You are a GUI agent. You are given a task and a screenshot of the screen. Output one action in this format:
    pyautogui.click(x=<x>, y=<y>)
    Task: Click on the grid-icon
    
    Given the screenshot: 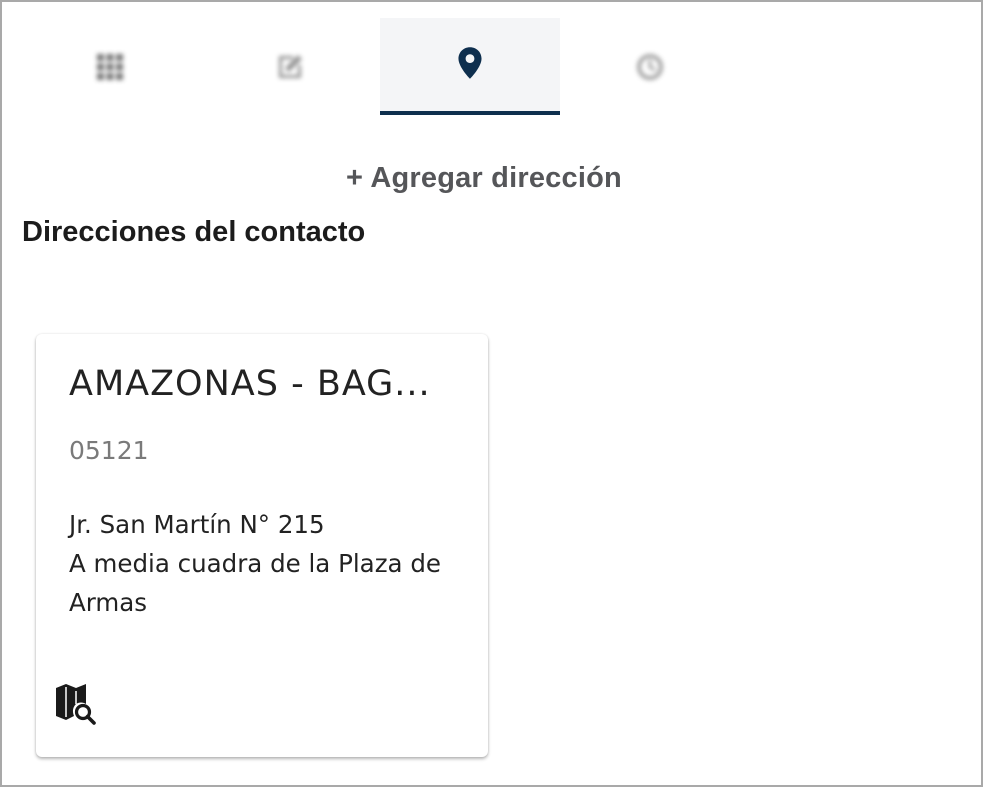 What is the action you would take?
    pyautogui.click(x=110, y=66)
    